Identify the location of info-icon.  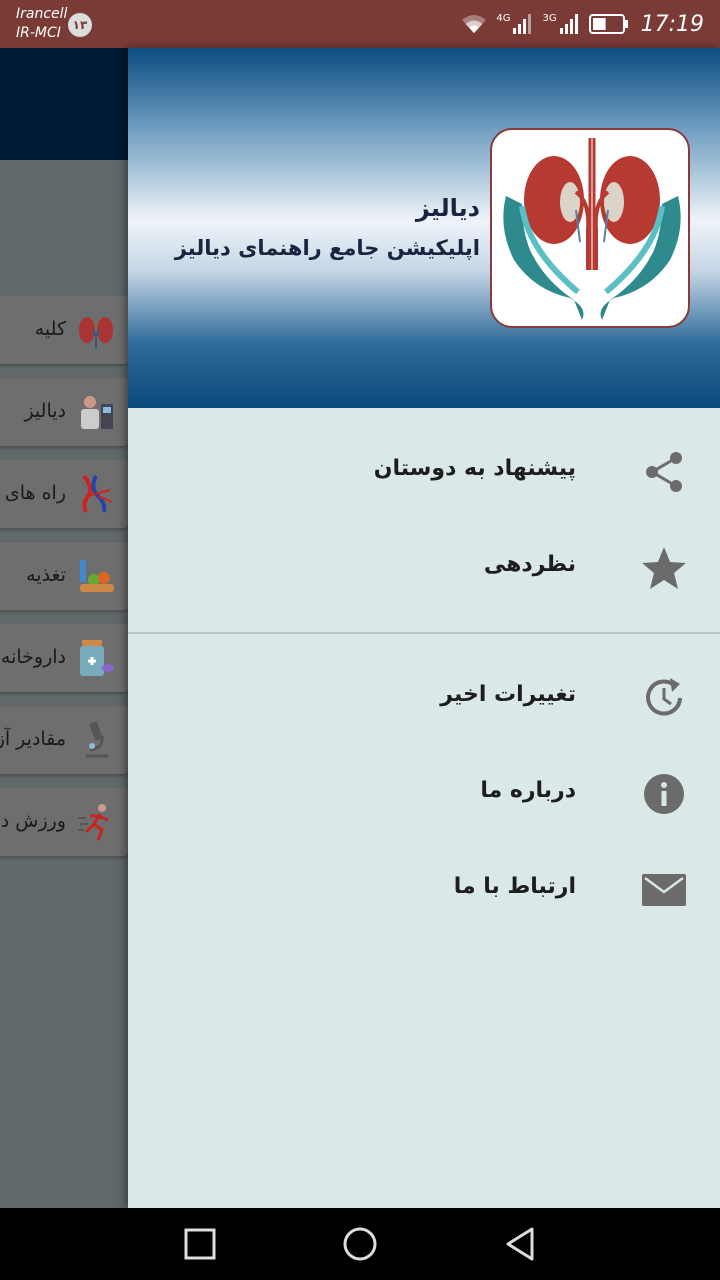
(664, 794).